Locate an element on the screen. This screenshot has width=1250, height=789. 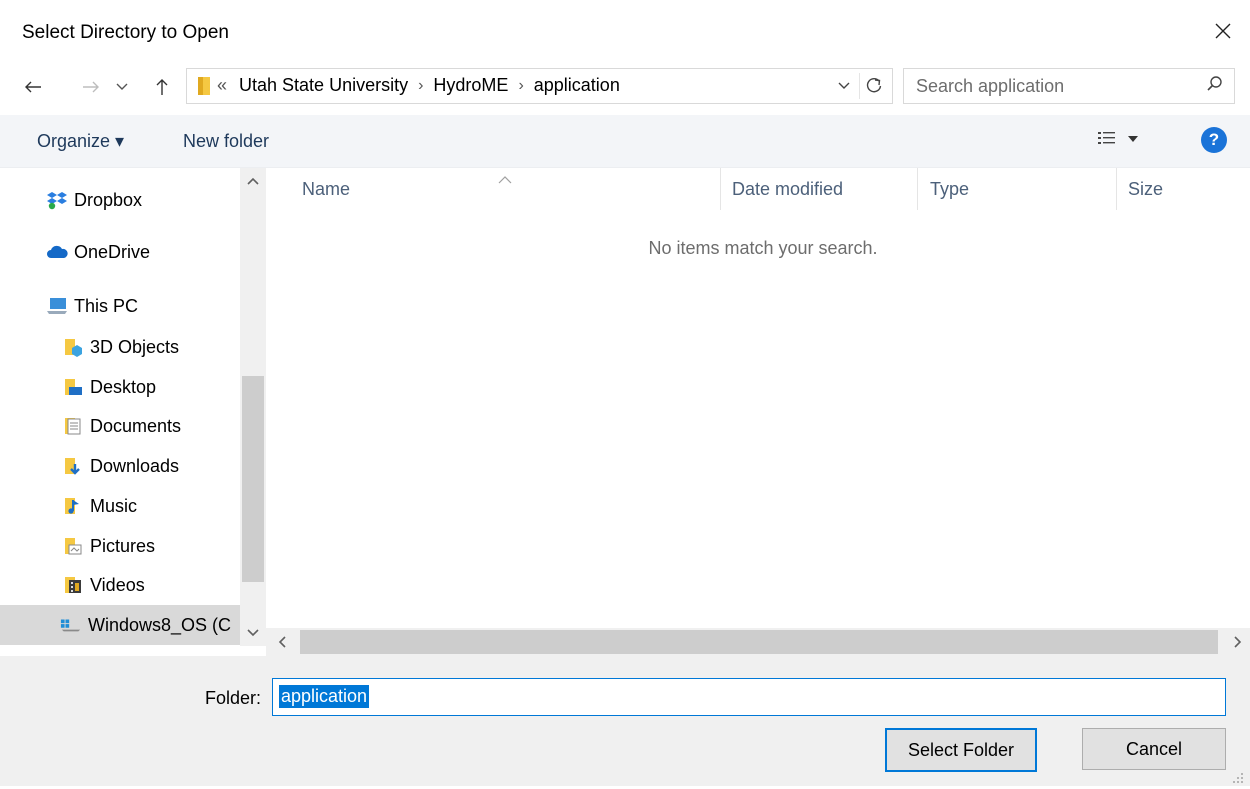
documents-folder-icon is located at coordinates (73, 426).